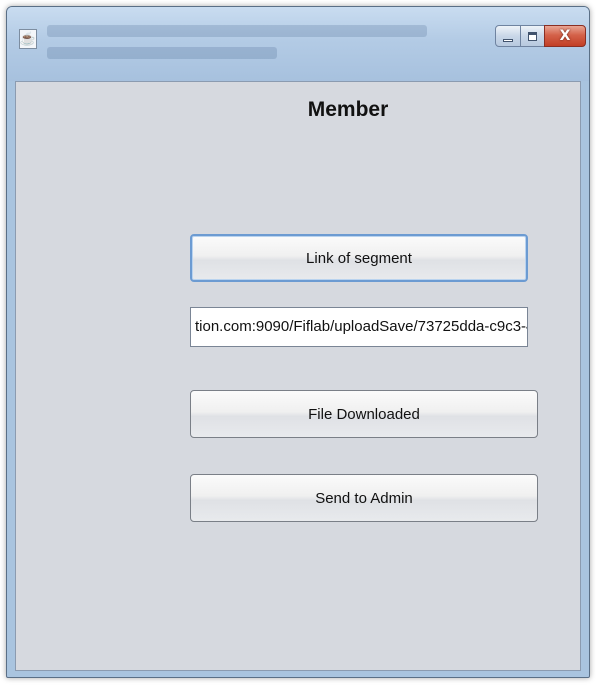 The image size is (596, 686). What do you see at coordinates (348, 109) in the screenshot?
I see `page-title: Member` at bounding box center [348, 109].